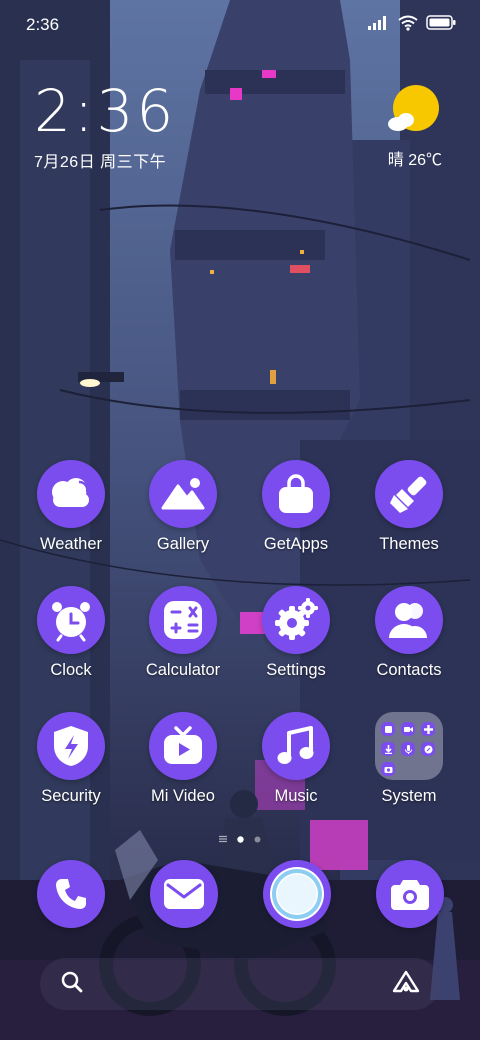 This screenshot has height=1040, width=480. I want to click on page-list-icon, so click(223, 839).